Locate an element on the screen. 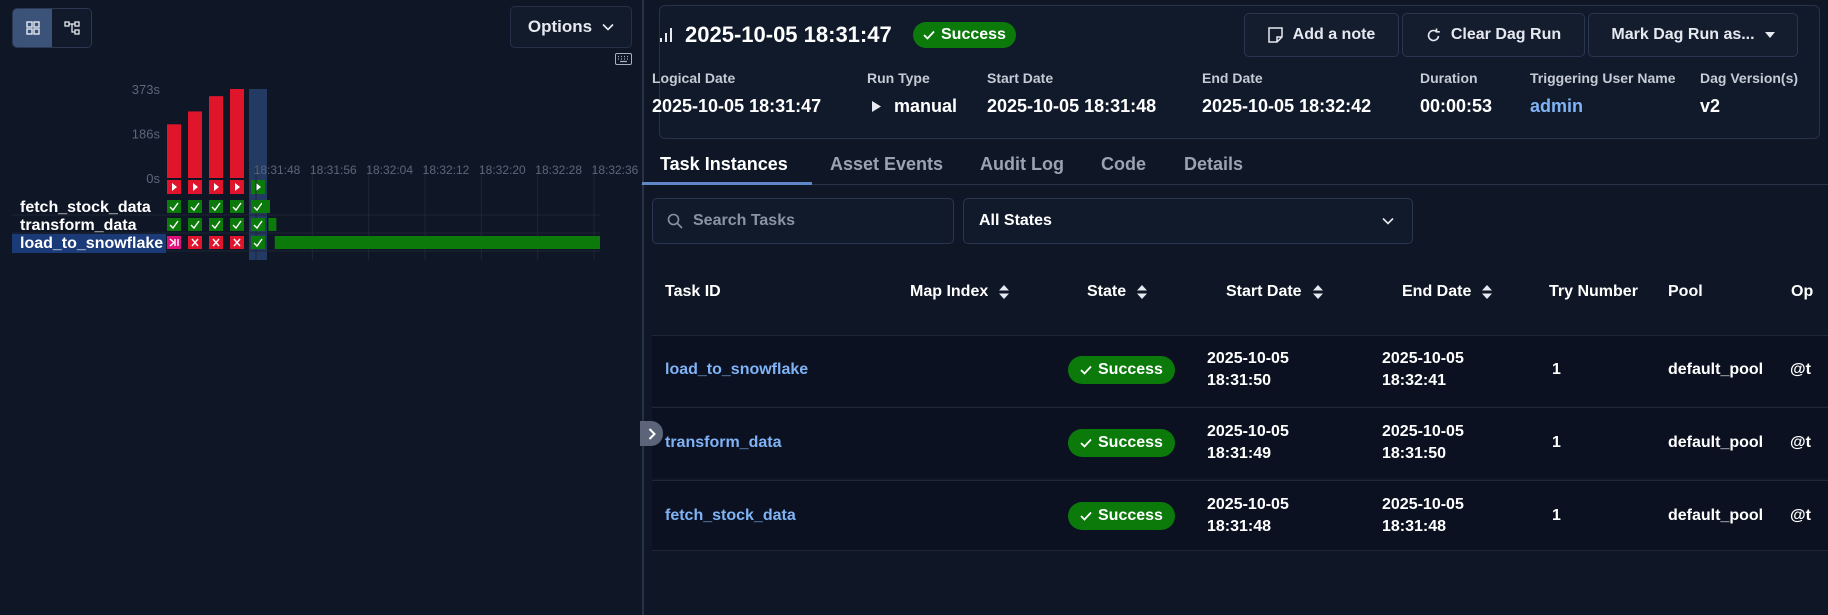 This screenshot has height=615, width=1828. start-date-time: 18:31:48 is located at coordinates (1239, 526).